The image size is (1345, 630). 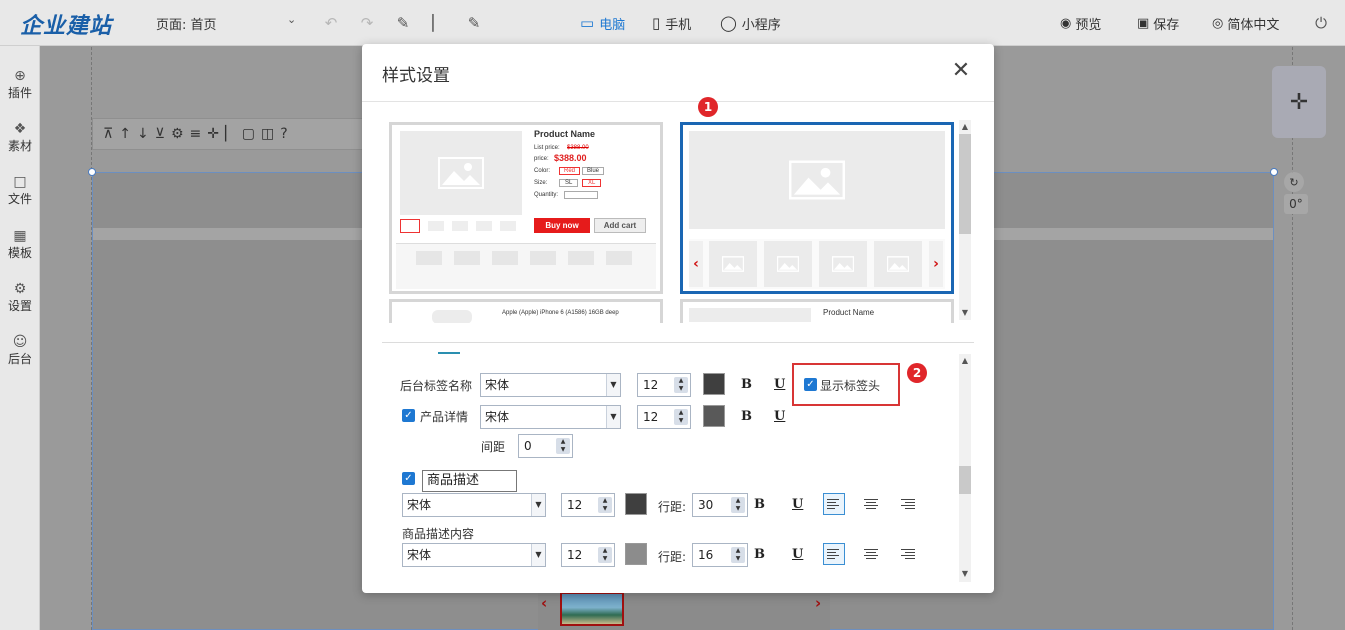 What do you see at coordinates (759, 554) in the screenshot?
I see `content-bold-button: B` at bounding box center [759, 554].